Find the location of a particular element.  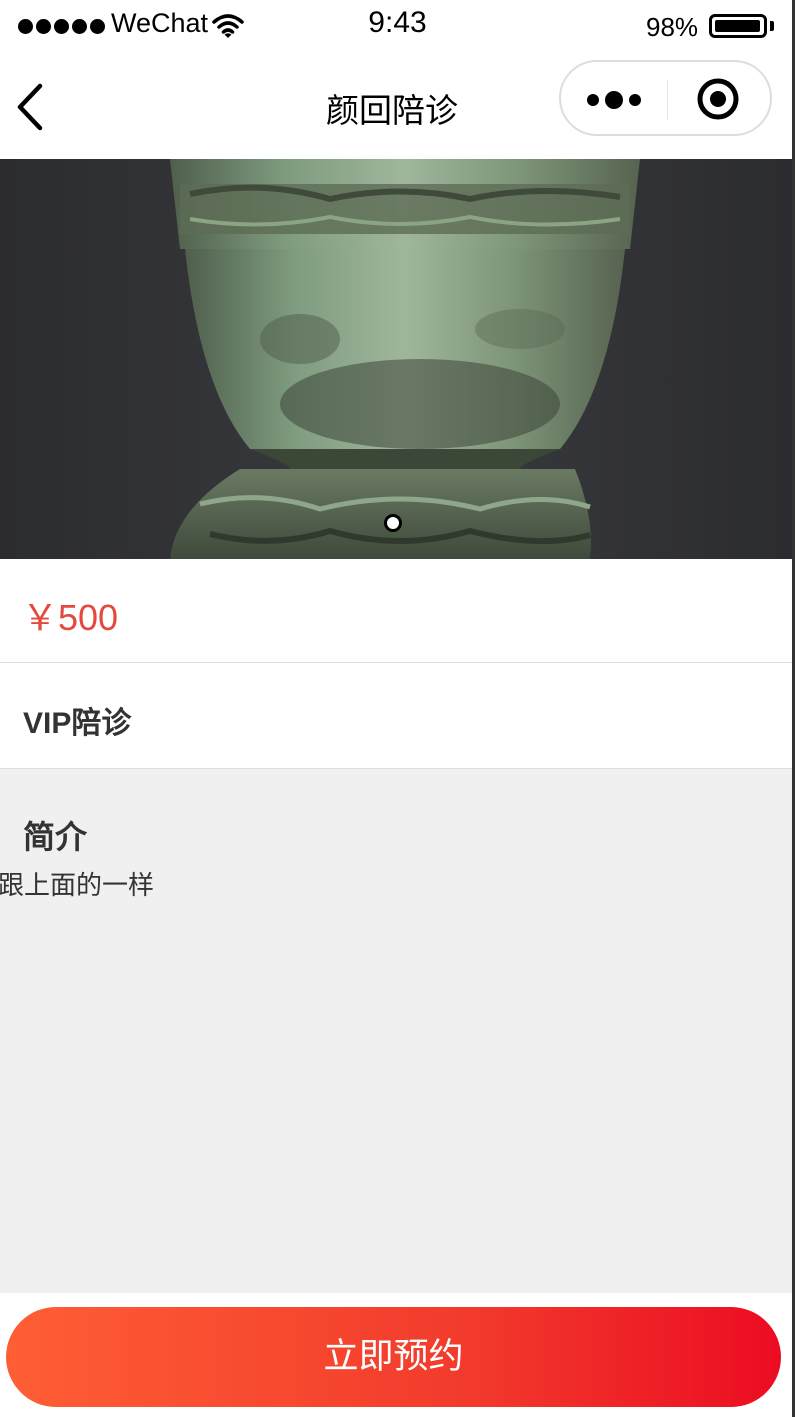

battery-icon is located at coordinates (741, 26).